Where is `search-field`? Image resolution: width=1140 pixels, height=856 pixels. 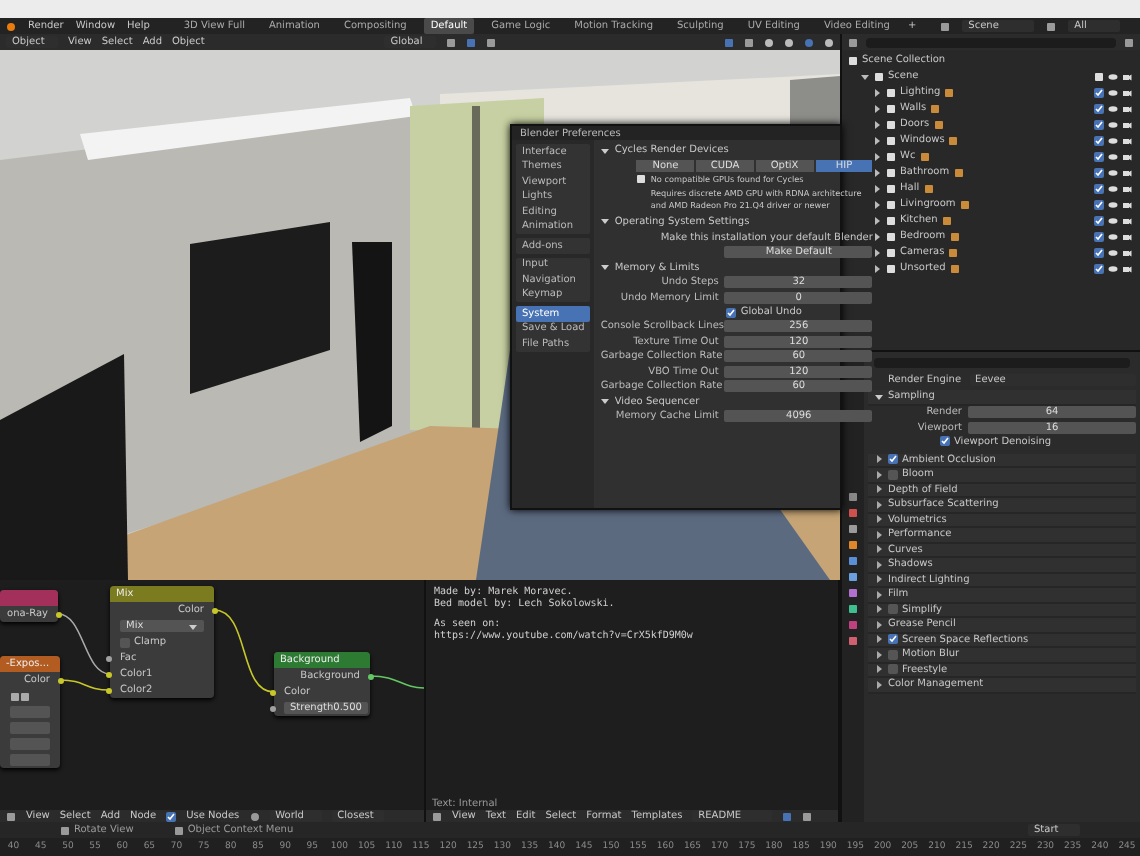 search-field is located at coordinates (1002, 362).